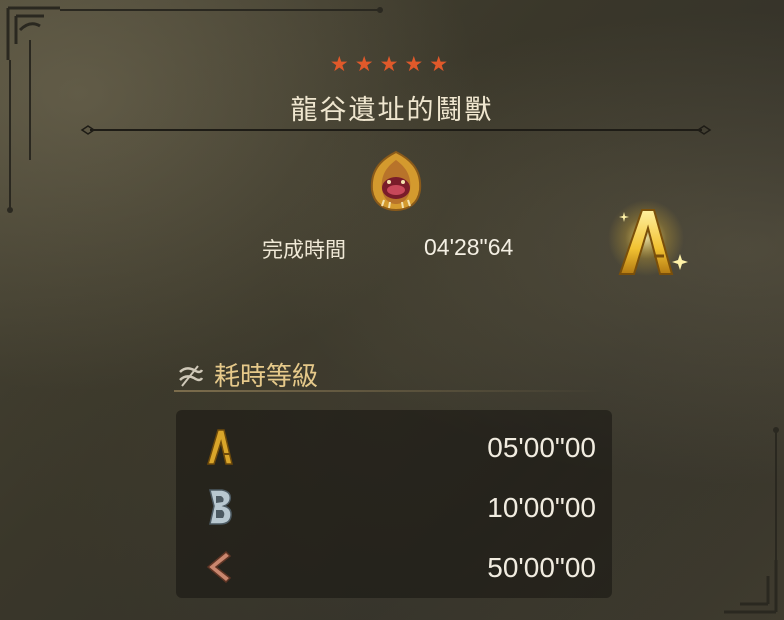  What do you see at coordinates (304, 250) in the screenshot?
I see `completion-time-label: 完成時間` at bounding box center [304, 250].